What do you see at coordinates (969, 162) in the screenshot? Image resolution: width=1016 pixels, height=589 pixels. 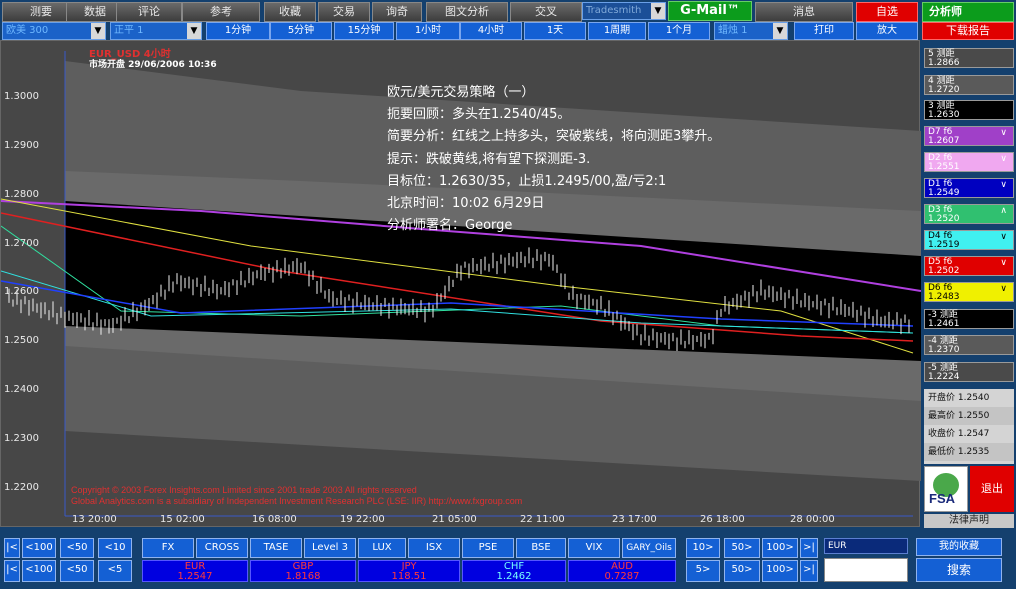 I see `level-d2: D2 f6 1.2551 ∨` at bounding box center [969, 162].